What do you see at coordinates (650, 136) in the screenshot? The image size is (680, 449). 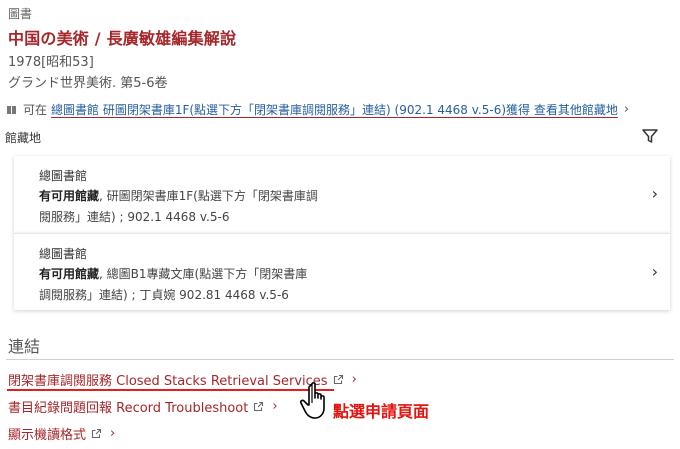 I see `filter-icon` at bounding box center [650, 136].